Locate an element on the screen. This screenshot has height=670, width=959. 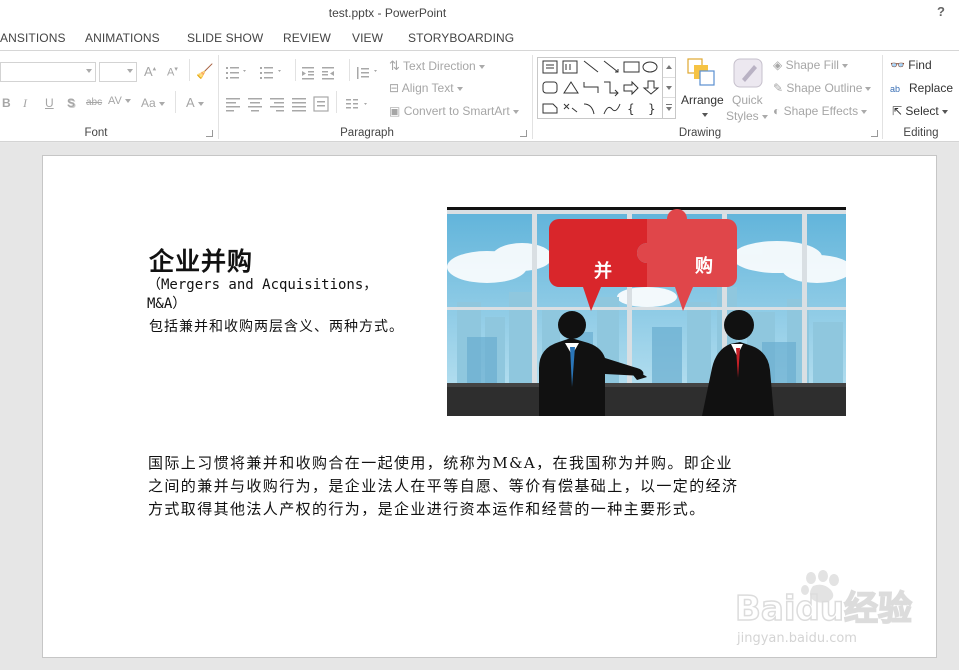
puzzle-piece-left-label: 并 is located at coordinates (603, 271).